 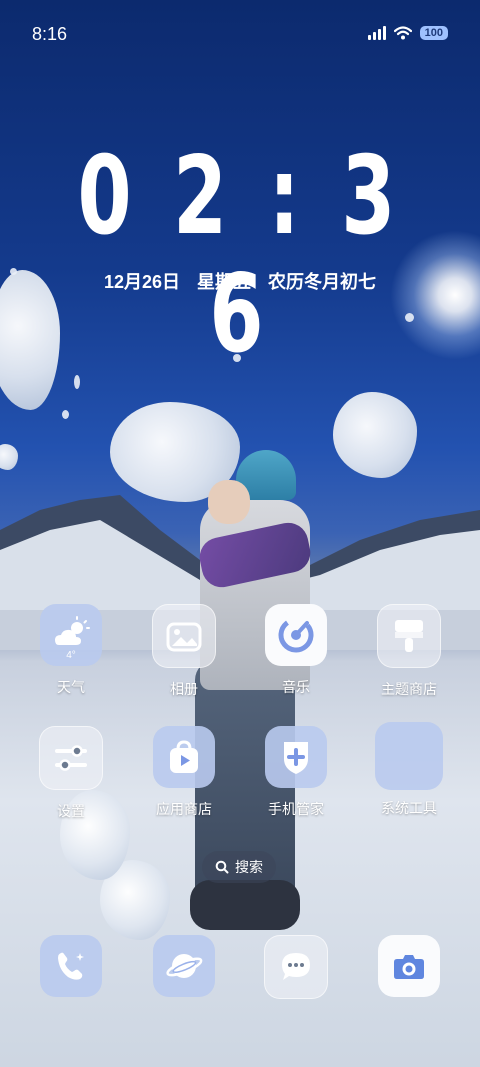 What do you see at coordinates (296, 635) in the screenshot?
I see `music-icon` at bounding box center [296, 635].